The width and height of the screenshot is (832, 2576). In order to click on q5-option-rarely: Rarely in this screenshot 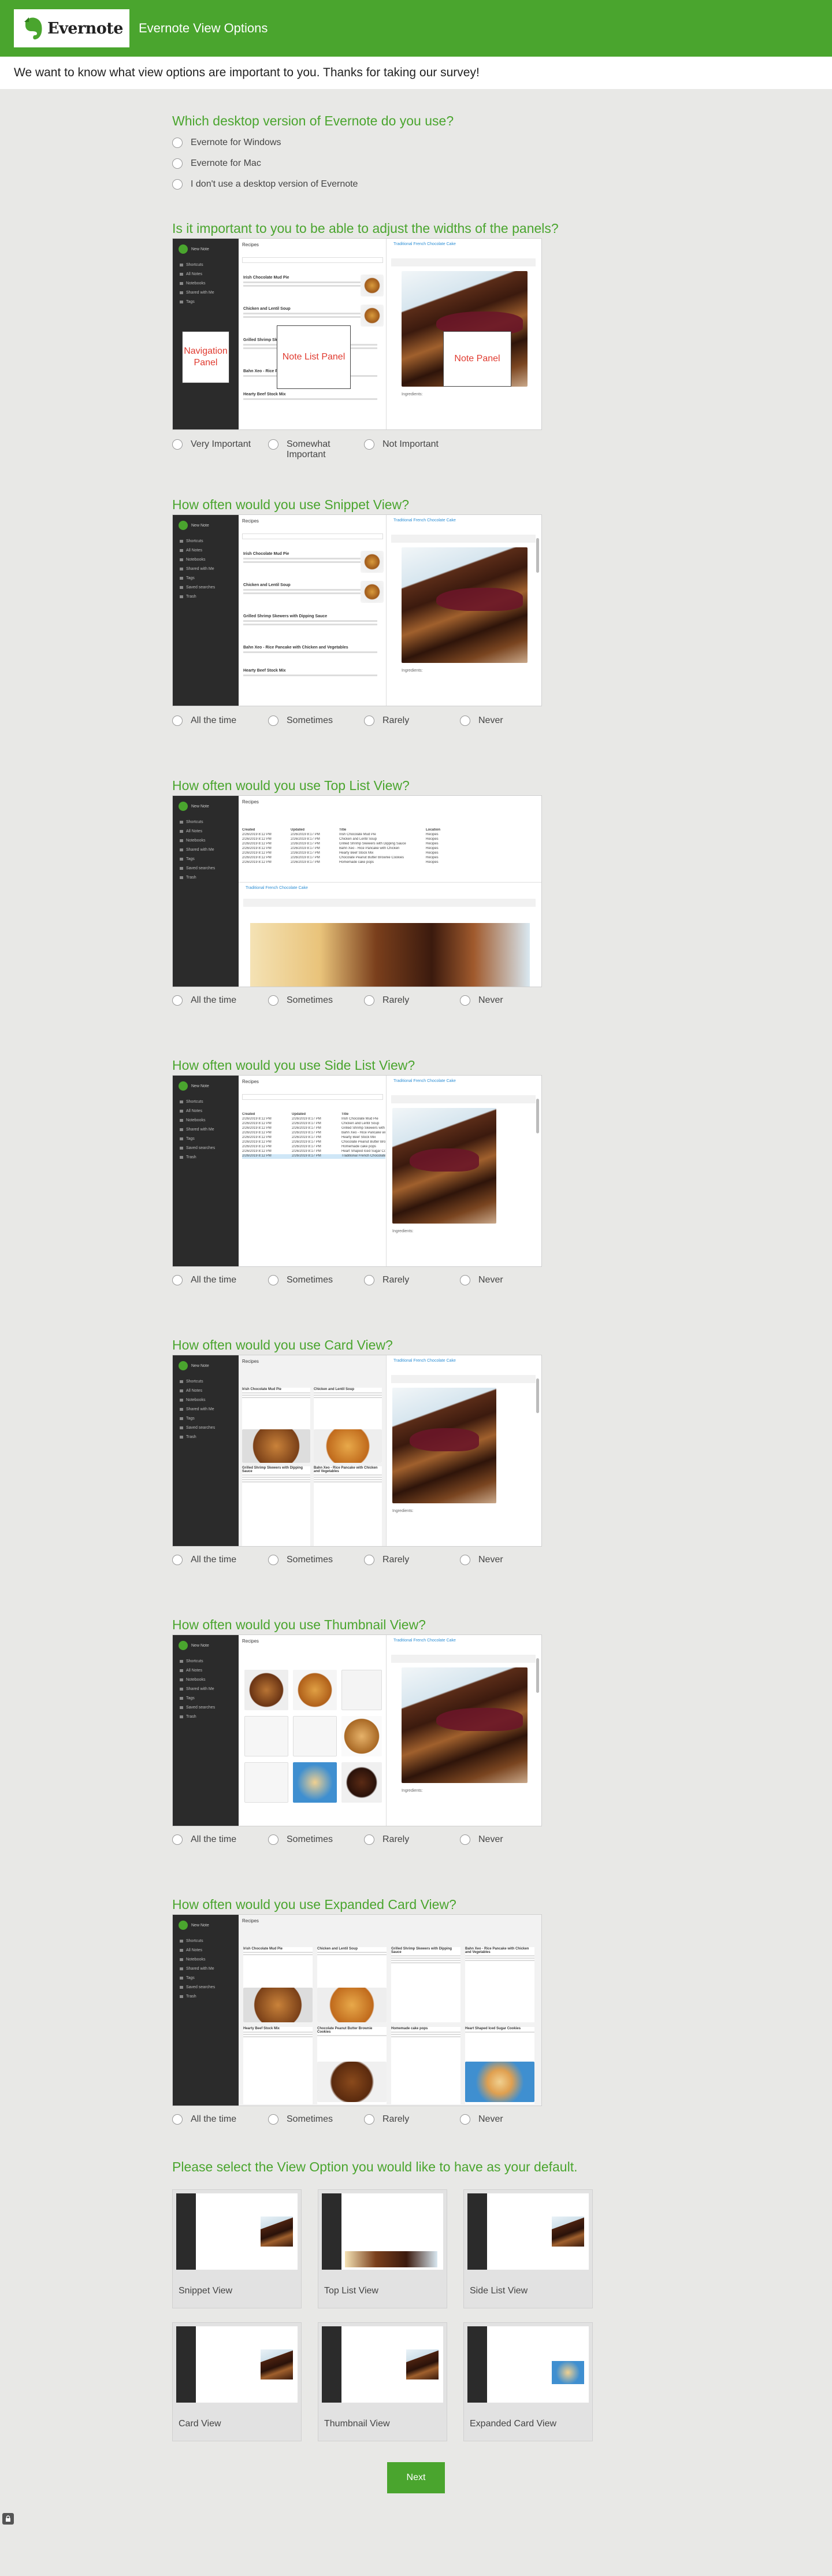, I will do `click(386, 1280)`.